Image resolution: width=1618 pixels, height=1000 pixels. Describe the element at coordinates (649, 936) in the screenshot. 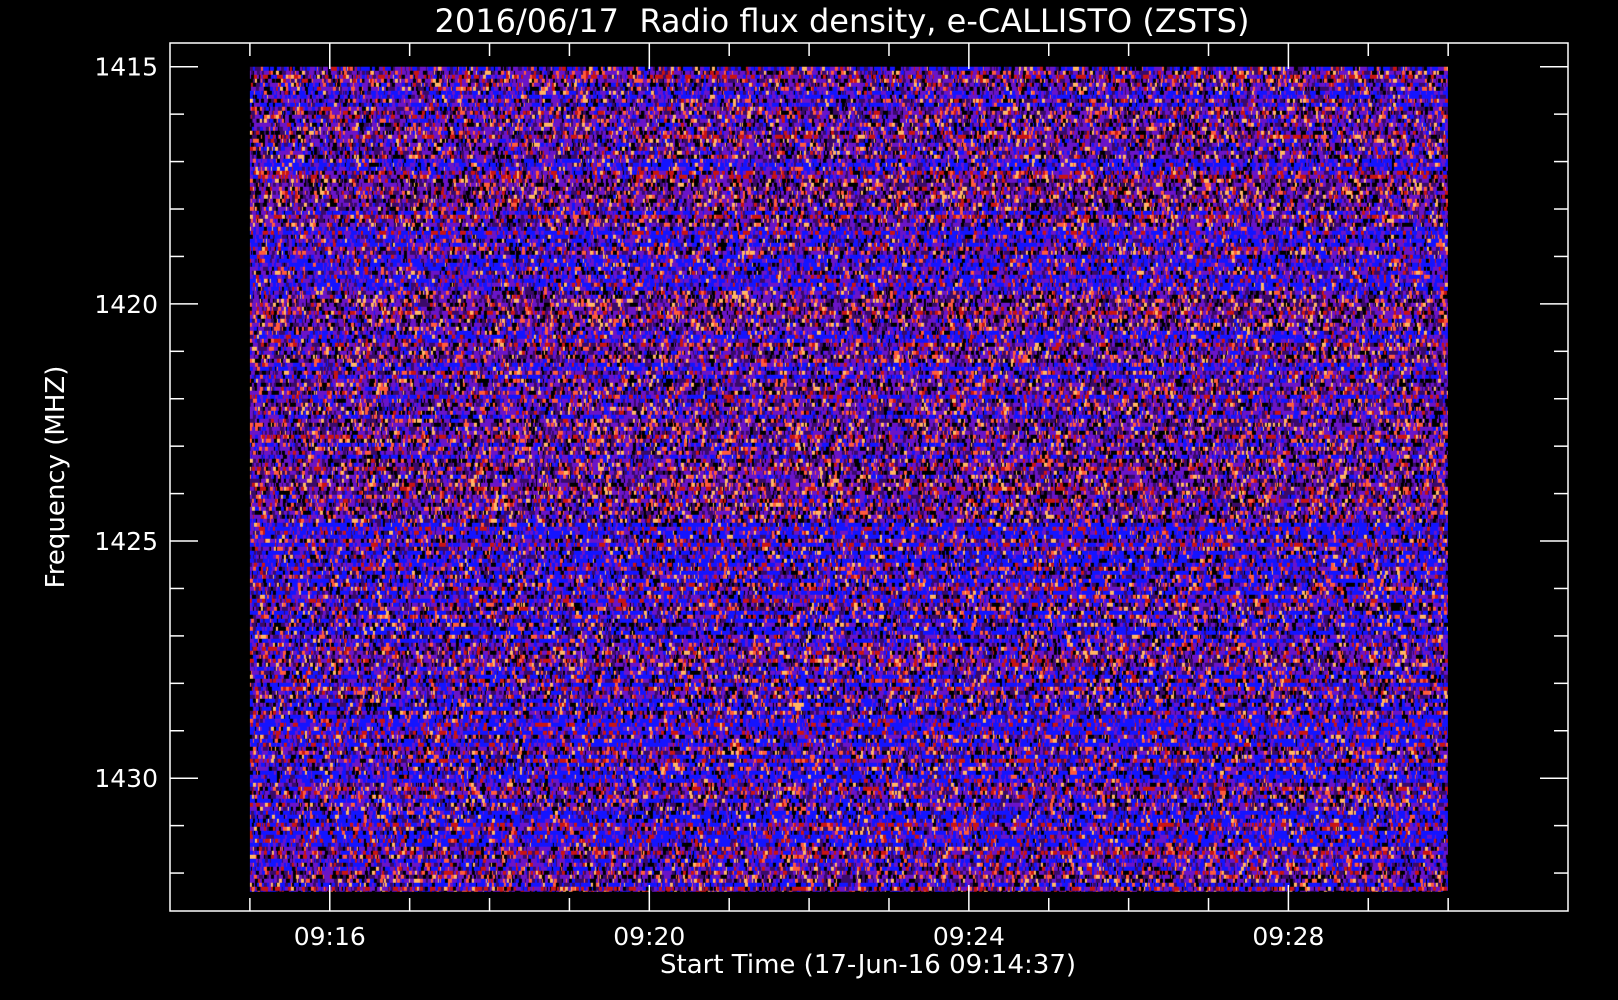

I see `x-tick-label: 09:20` at that location.